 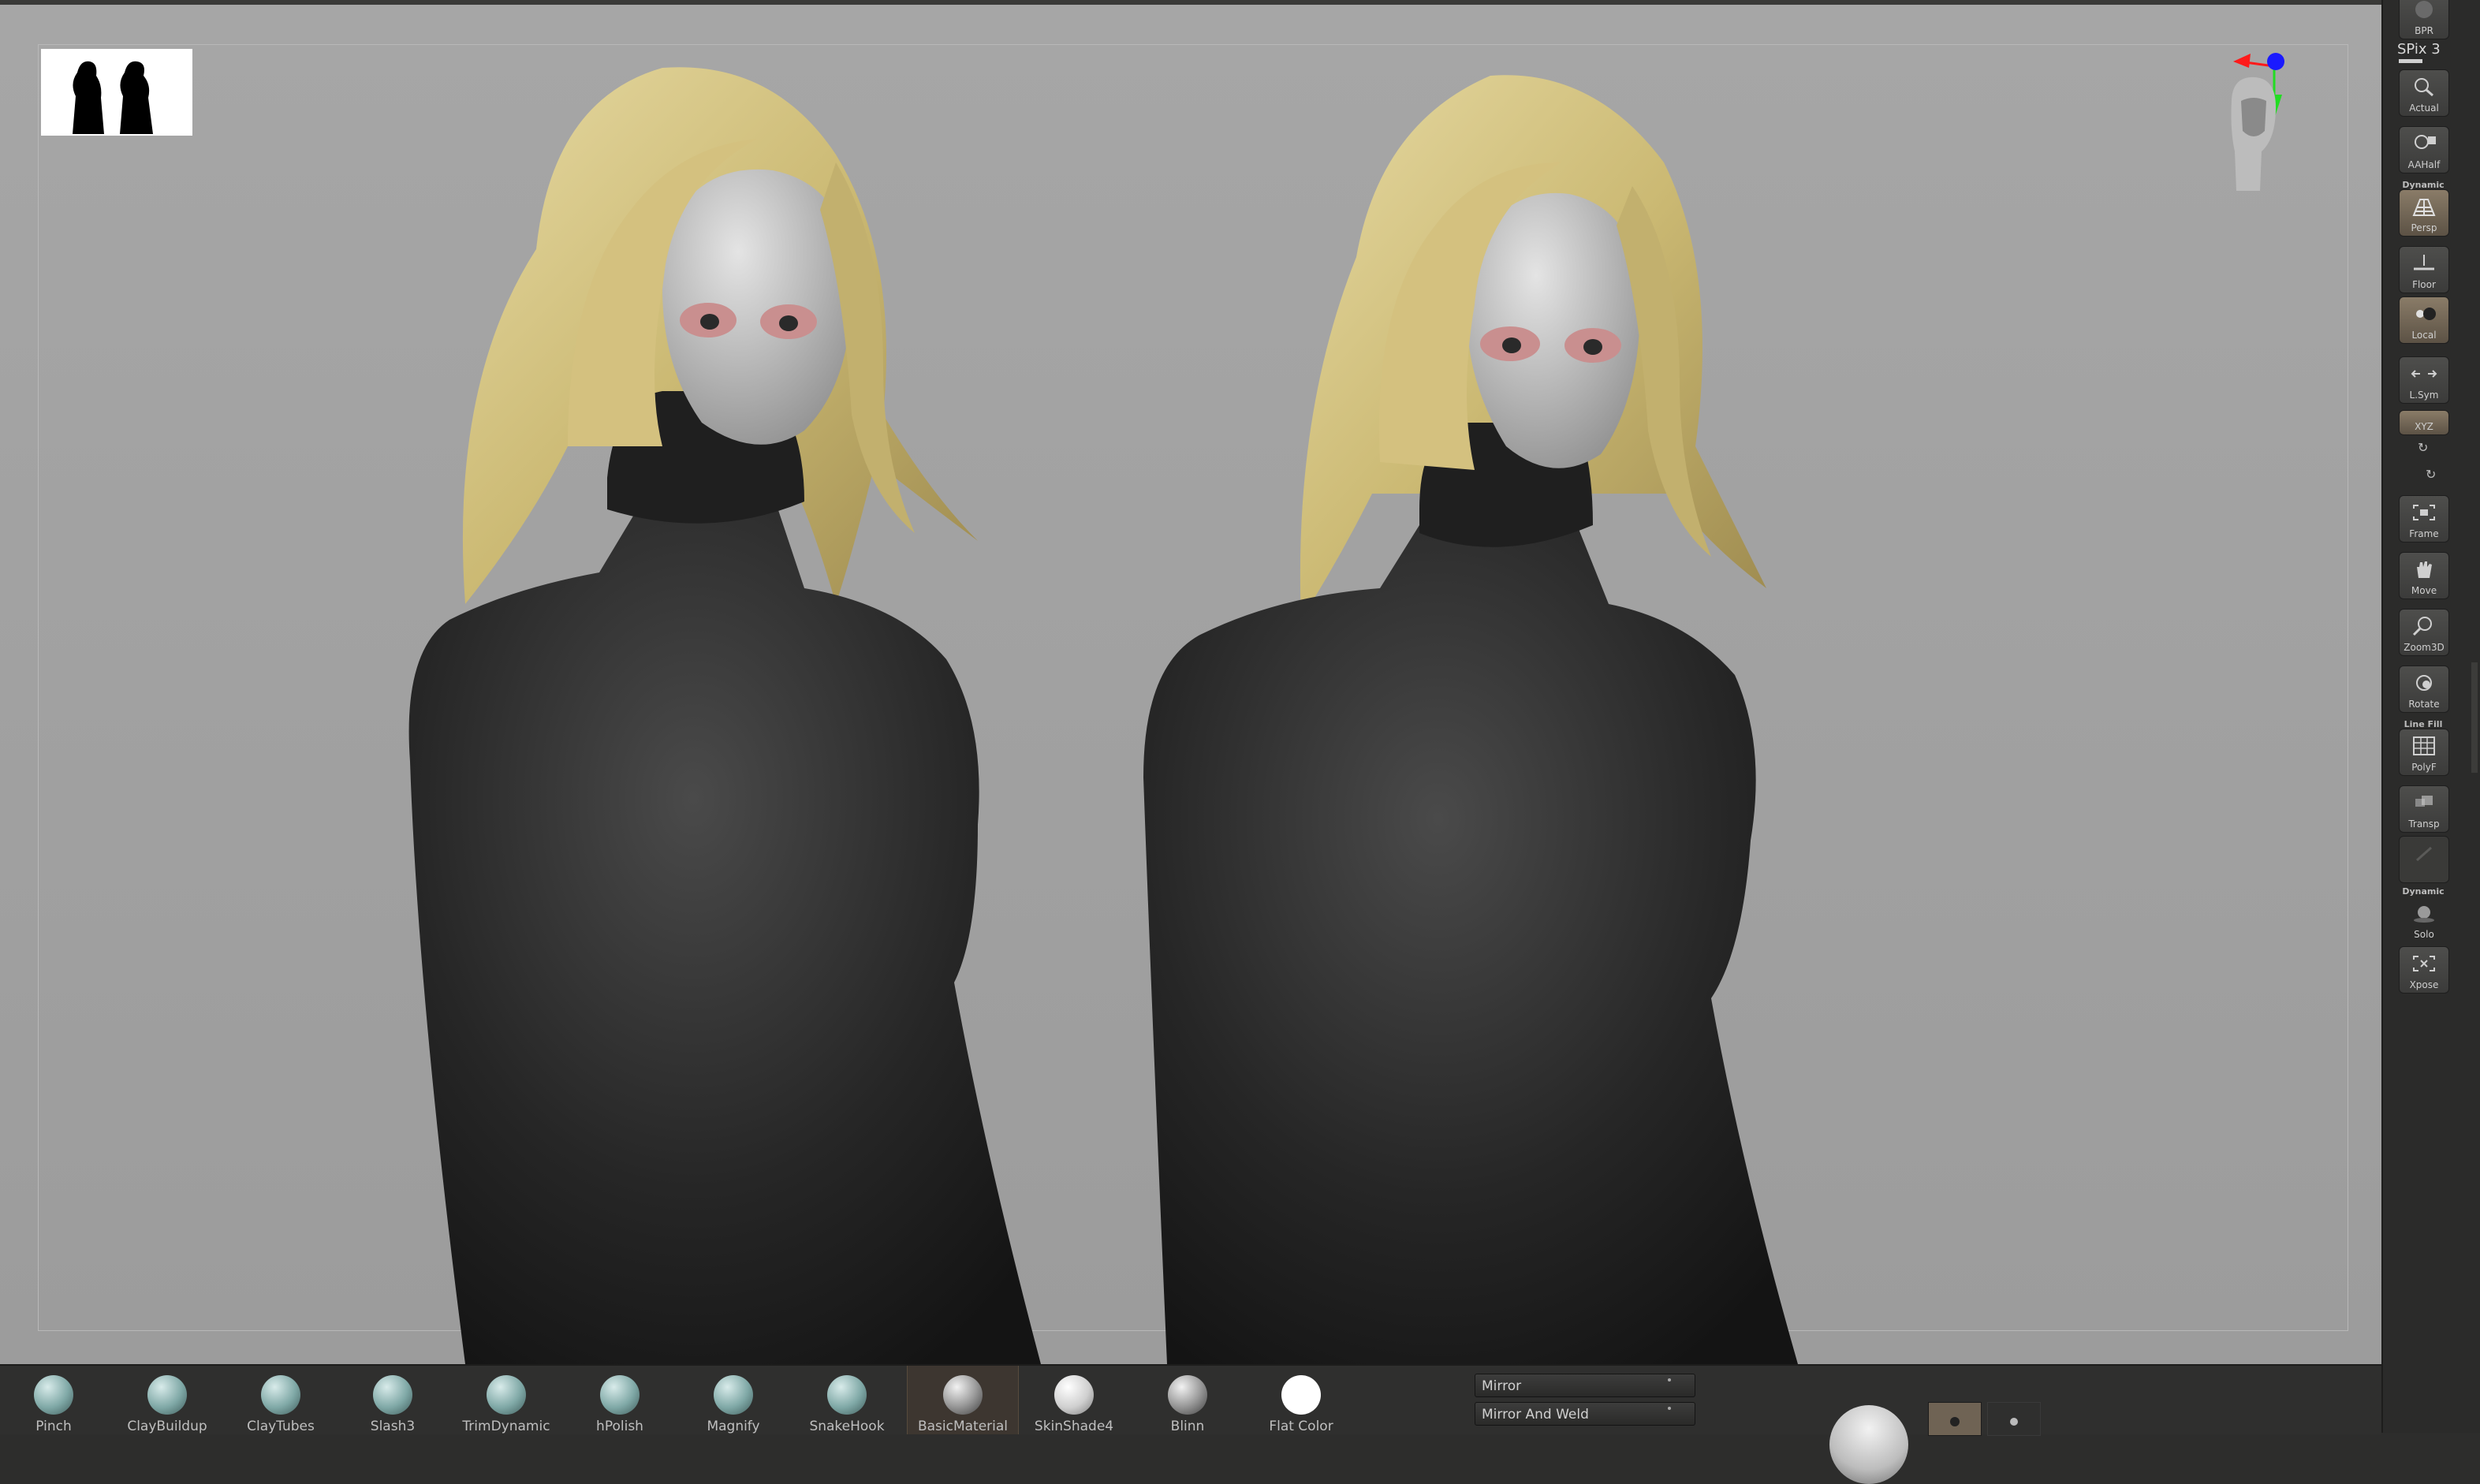 I want to click on frame-icon, so click(x=2424, y=512).